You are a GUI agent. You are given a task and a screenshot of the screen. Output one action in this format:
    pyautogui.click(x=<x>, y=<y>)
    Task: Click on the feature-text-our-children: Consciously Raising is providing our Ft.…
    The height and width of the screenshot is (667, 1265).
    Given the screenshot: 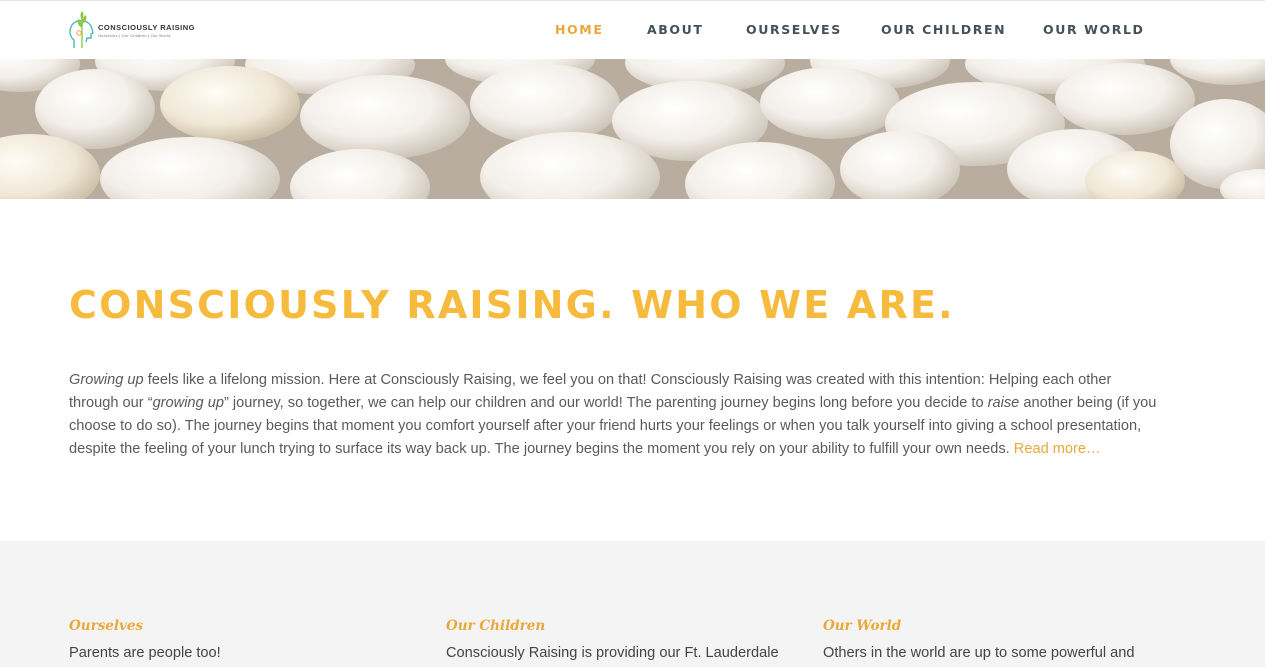 What is the action you would take?
    pyautogui.click(x=612, y=653)
    